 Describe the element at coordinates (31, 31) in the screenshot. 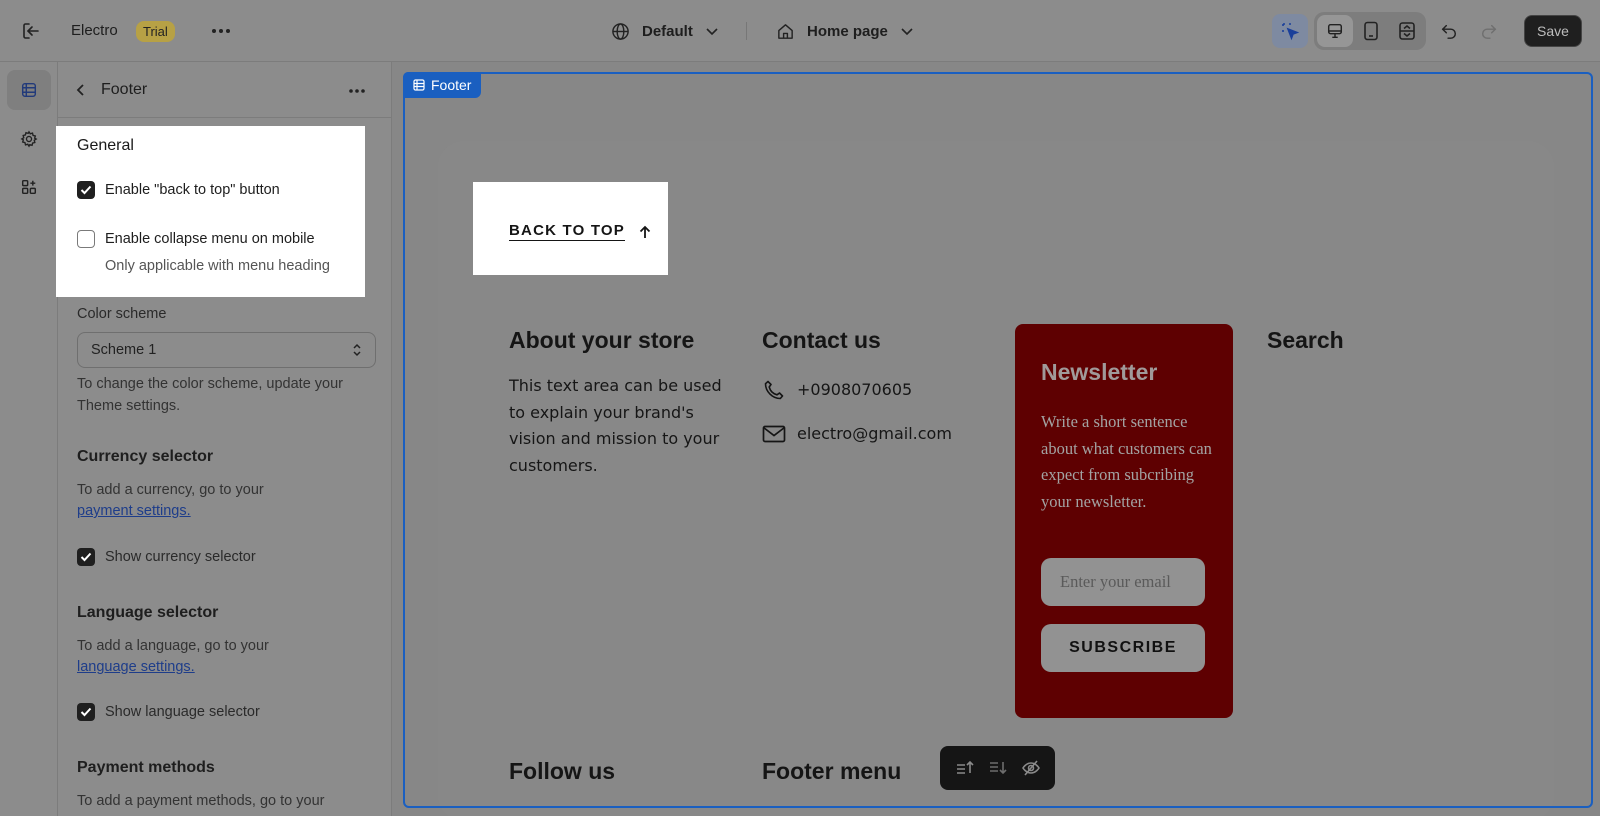

I see `exit-icon` at that location.